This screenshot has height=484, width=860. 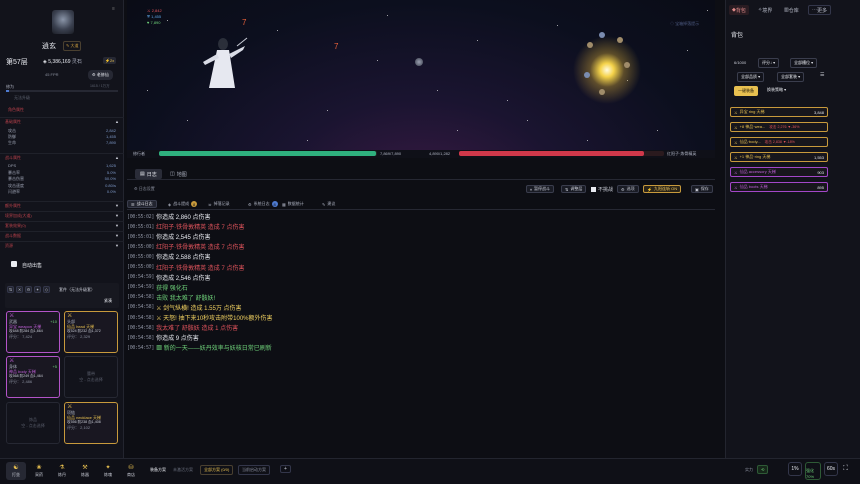 What do you see at coordinates (62, 474) in the screenshot?
I see `nav-label: 炼丹` at bounding box center [62, 474].